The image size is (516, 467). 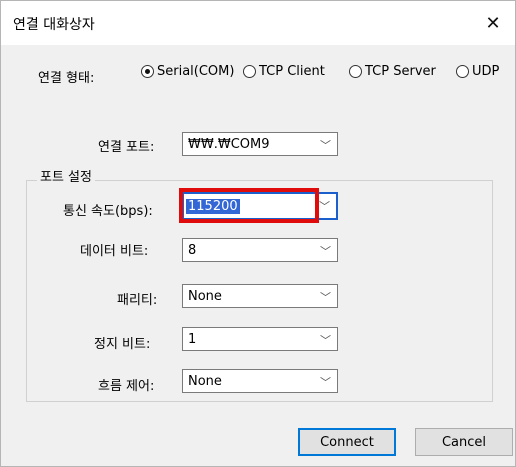 I want to click on port-select: ₩₩.₩COM9 ﹀, so click(x=260, y=144).